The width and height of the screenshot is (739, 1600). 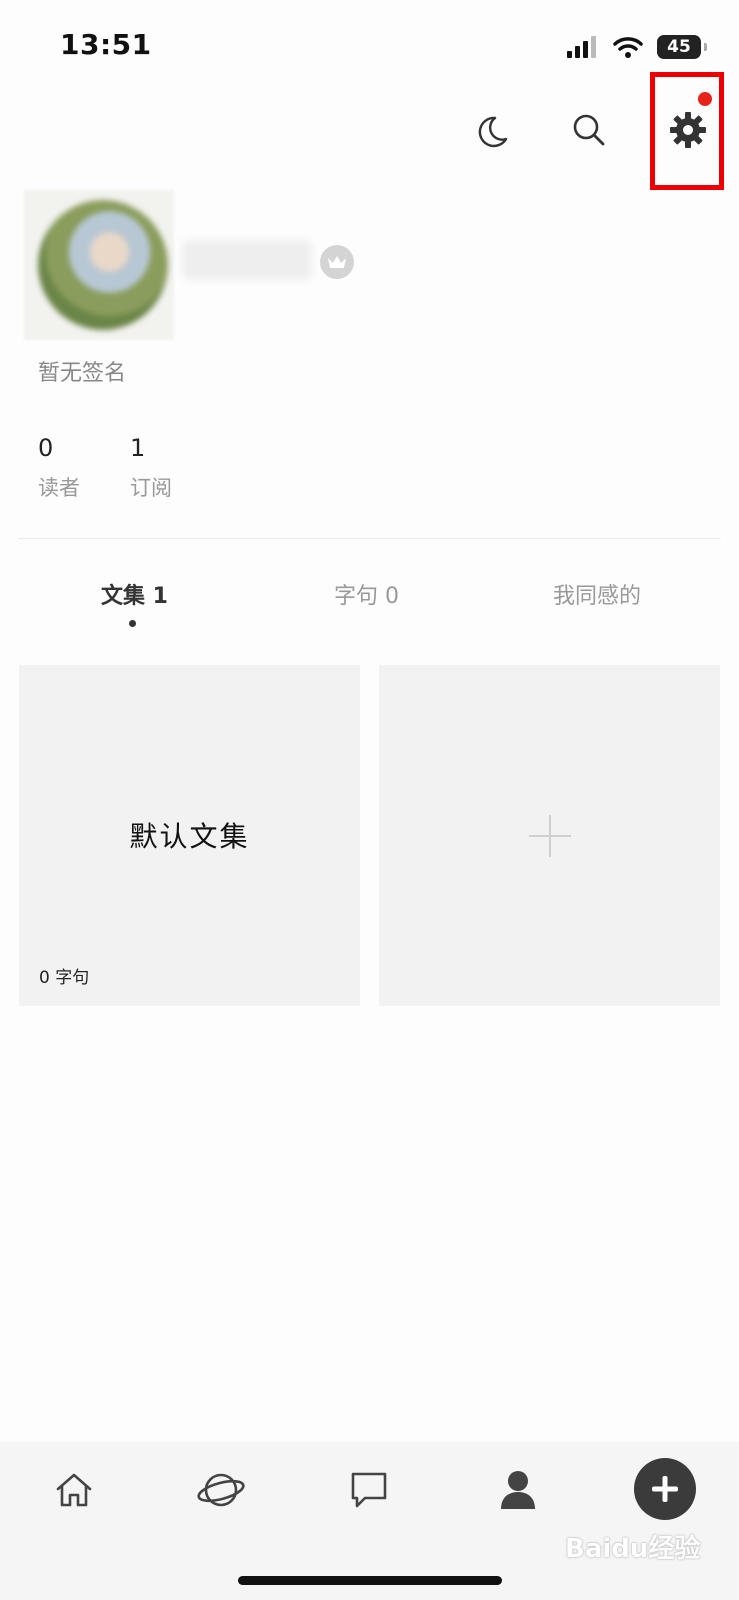 I want to click on status-icons: 45, so click(x=637, y=47).